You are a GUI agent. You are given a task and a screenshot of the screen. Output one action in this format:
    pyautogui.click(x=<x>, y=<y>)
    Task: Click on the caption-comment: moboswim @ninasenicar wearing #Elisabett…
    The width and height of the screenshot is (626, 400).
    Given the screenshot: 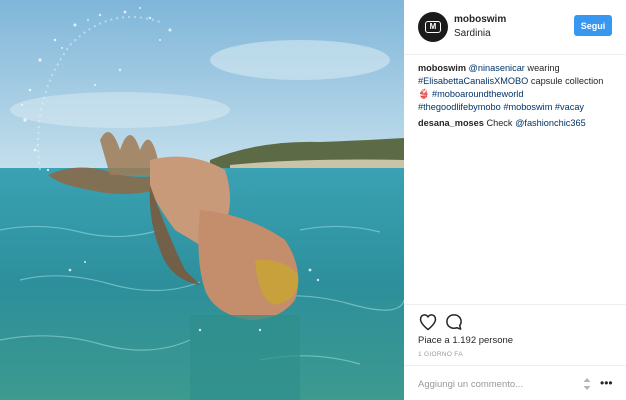 What is the action you would take?
    pyautogui.click(x=518, y=88)
    